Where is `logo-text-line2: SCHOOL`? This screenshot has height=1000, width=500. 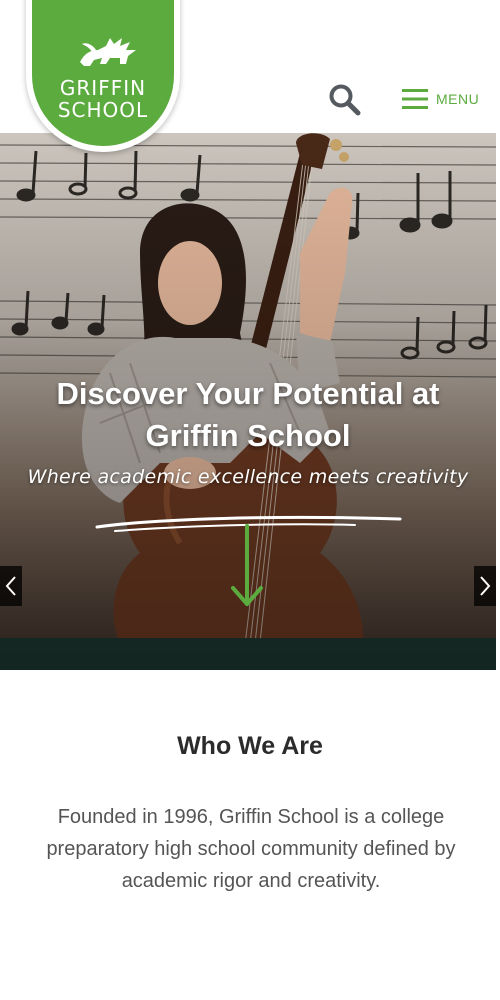 logo-text-line2: SCHOOL is located at coordinates (103, 110).